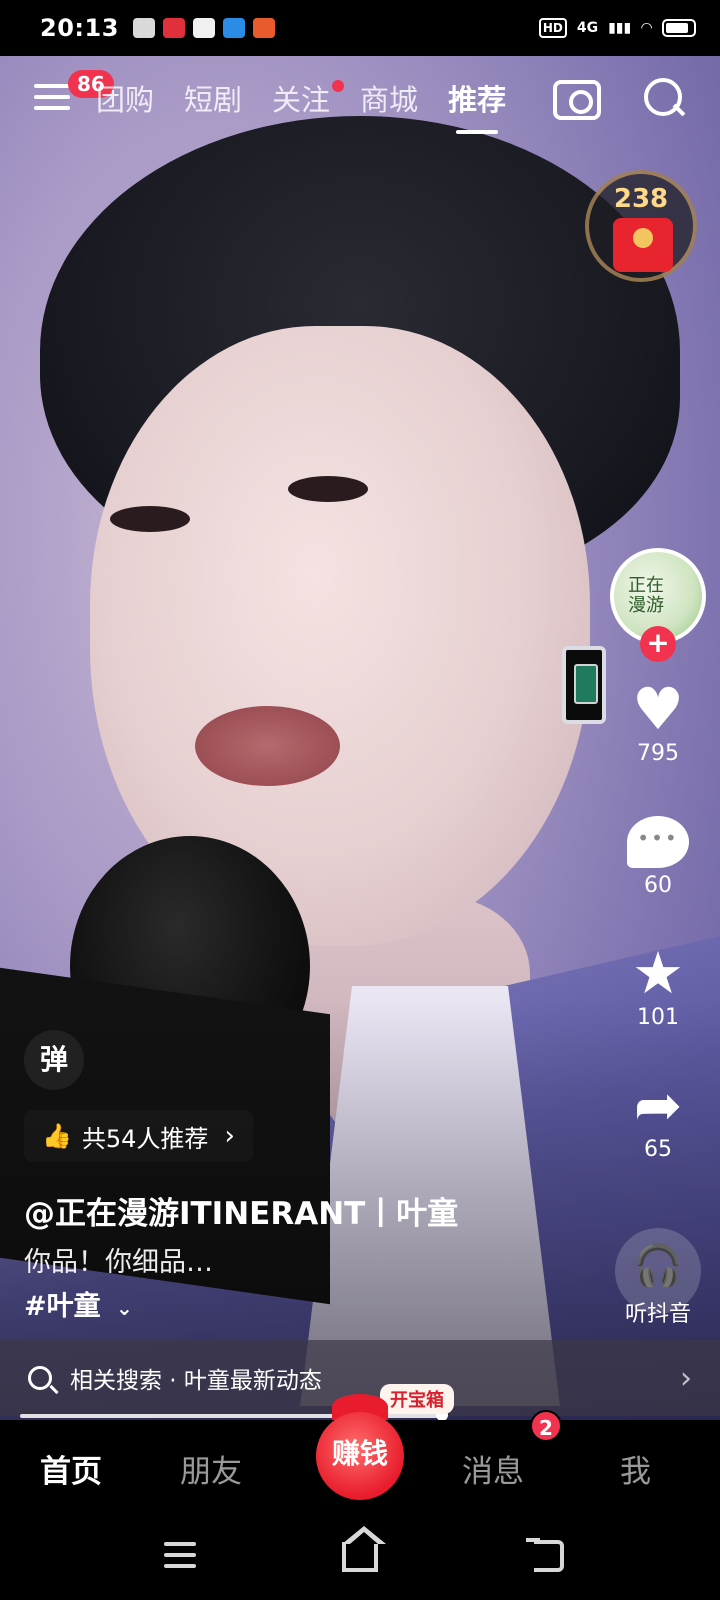  Describe the element at coordinates (360, 28) in the screenshot. I see `status-bar: 20:13 HD 4G ▮▮▮ ◠` at that location.